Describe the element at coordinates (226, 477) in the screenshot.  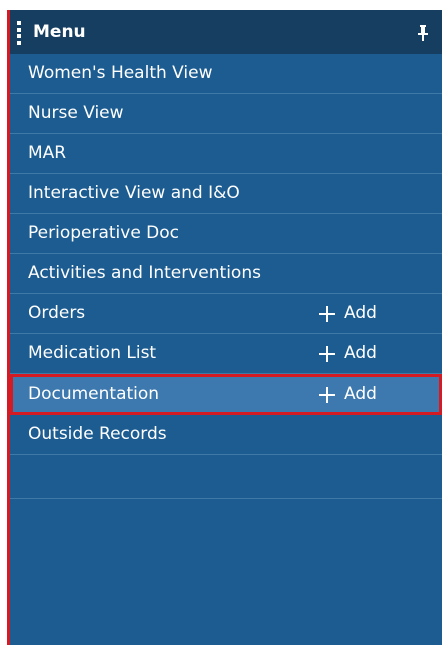
I see `menu-item-empty` at that location.